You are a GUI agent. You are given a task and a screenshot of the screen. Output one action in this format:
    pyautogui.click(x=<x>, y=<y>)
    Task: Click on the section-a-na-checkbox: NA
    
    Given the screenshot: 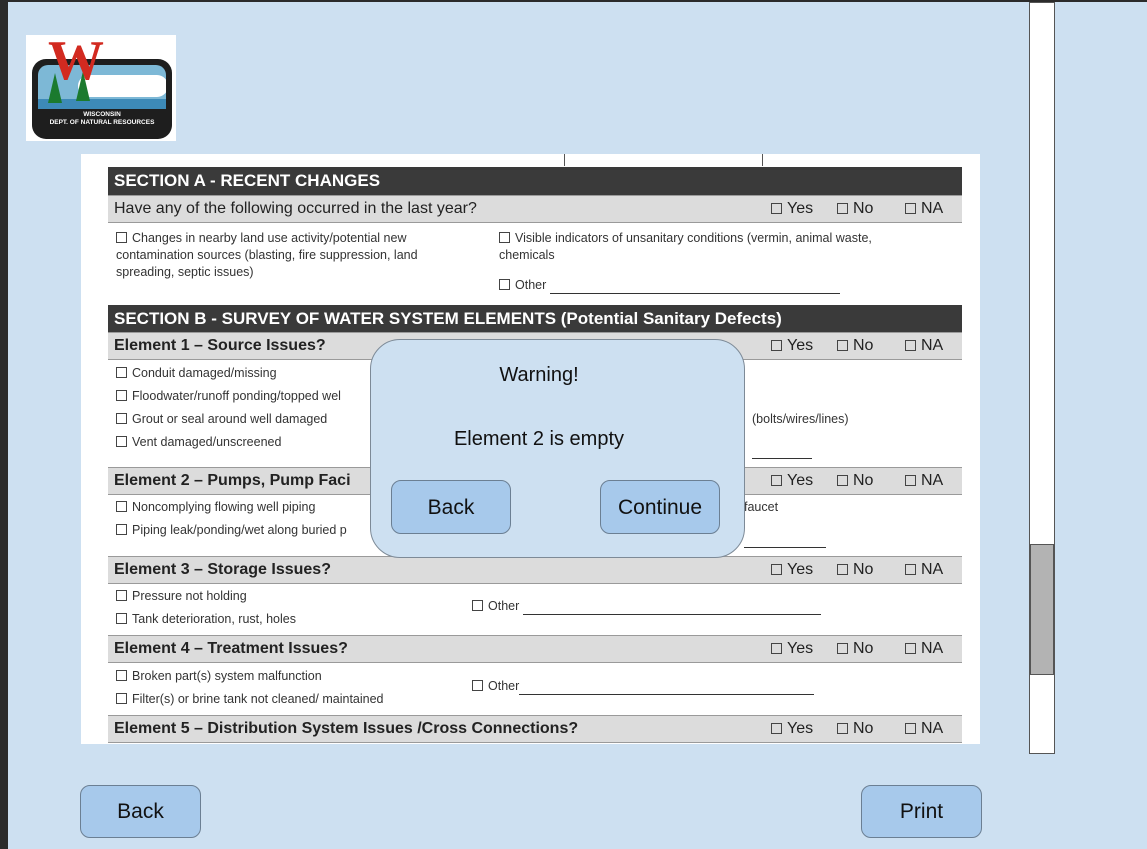 What is the action you would take?
    pyautogui.click(x=924, y=209)
    